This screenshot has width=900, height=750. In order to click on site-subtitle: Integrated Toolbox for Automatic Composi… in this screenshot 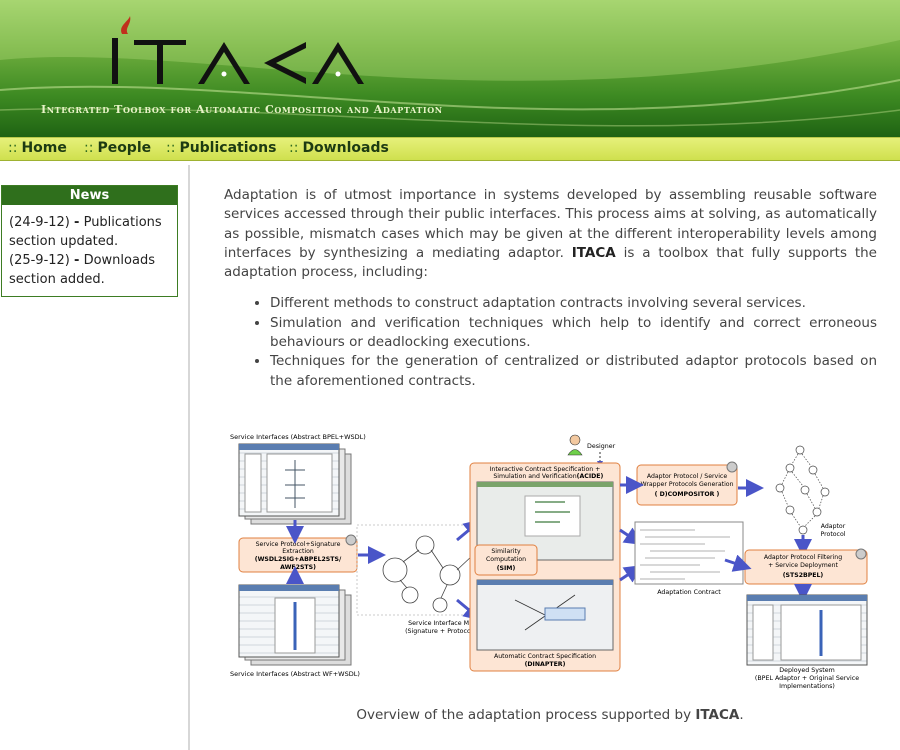, I will do `click(242, 109)`.